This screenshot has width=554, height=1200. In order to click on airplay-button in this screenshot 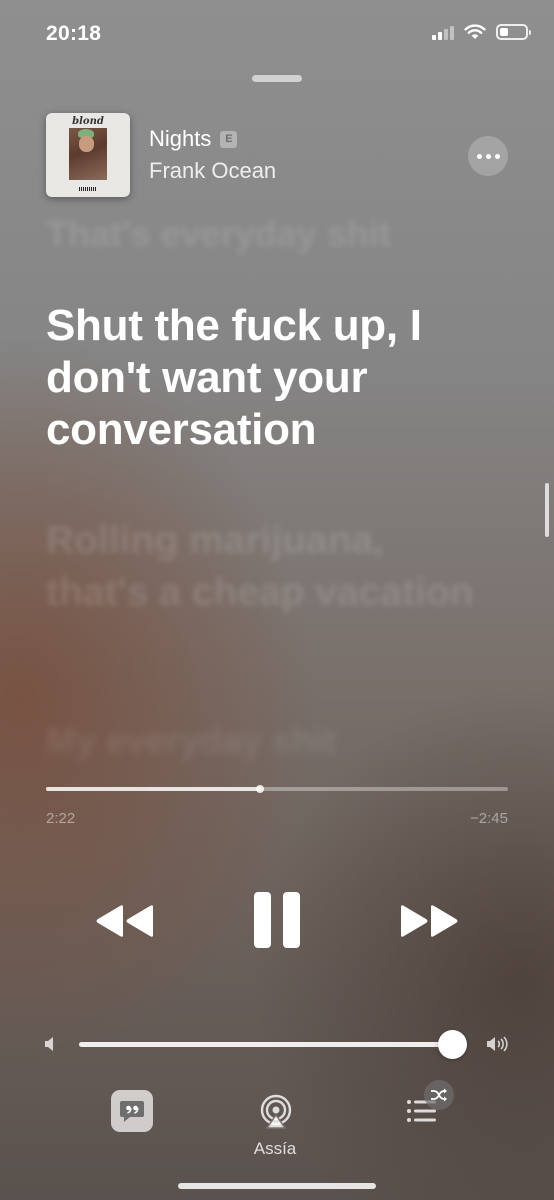, I will do `click(276, 1114)`.